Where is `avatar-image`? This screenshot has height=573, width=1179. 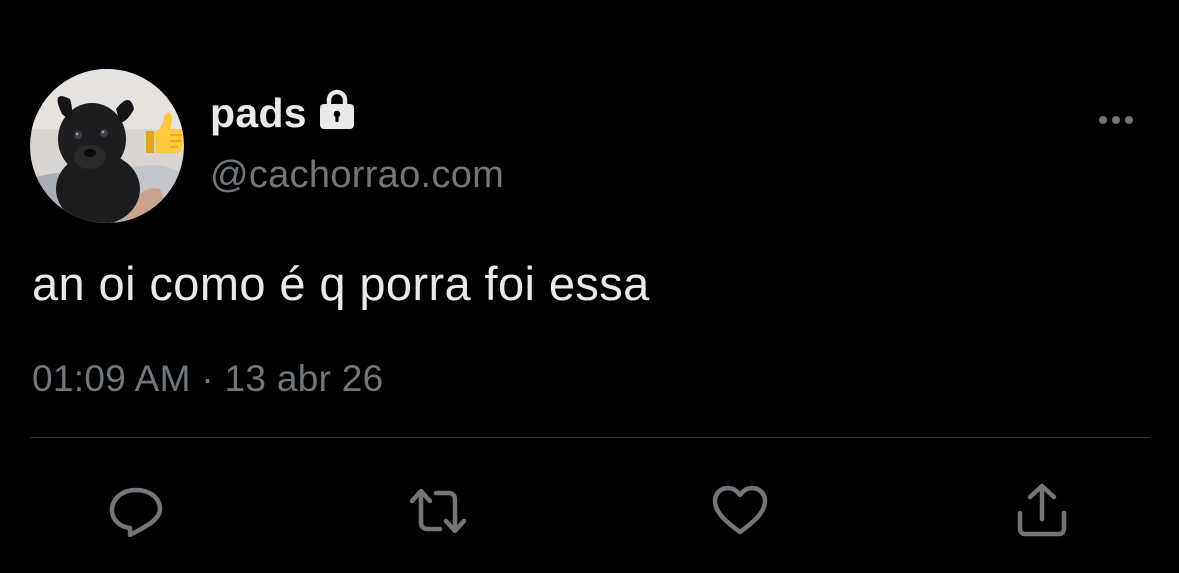
avatar-image is located at coordinates (107, 146).